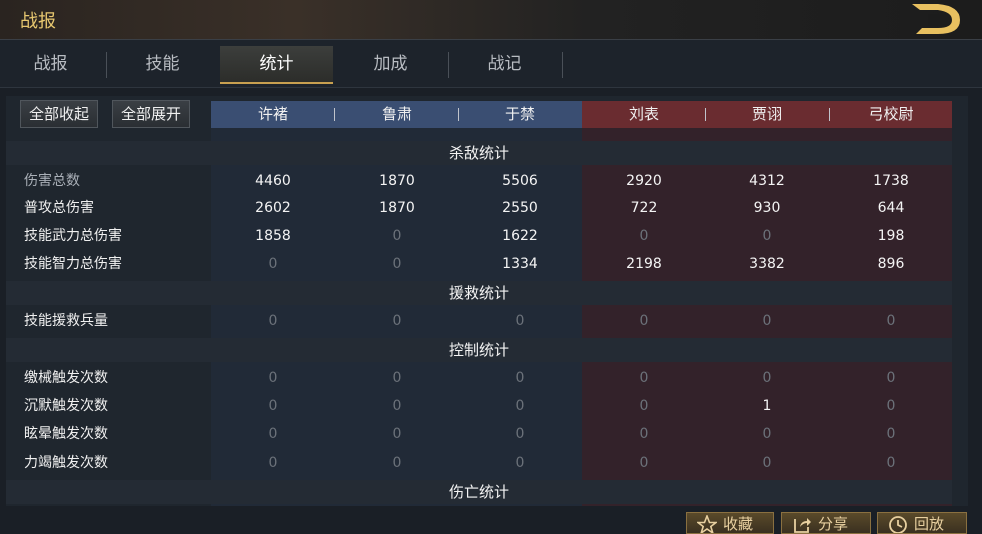 The image size is (982, 534). Describe the element at coordinates (73, 264) in the screenshot. I see `row-label: 技能智力总伤害` at that location.